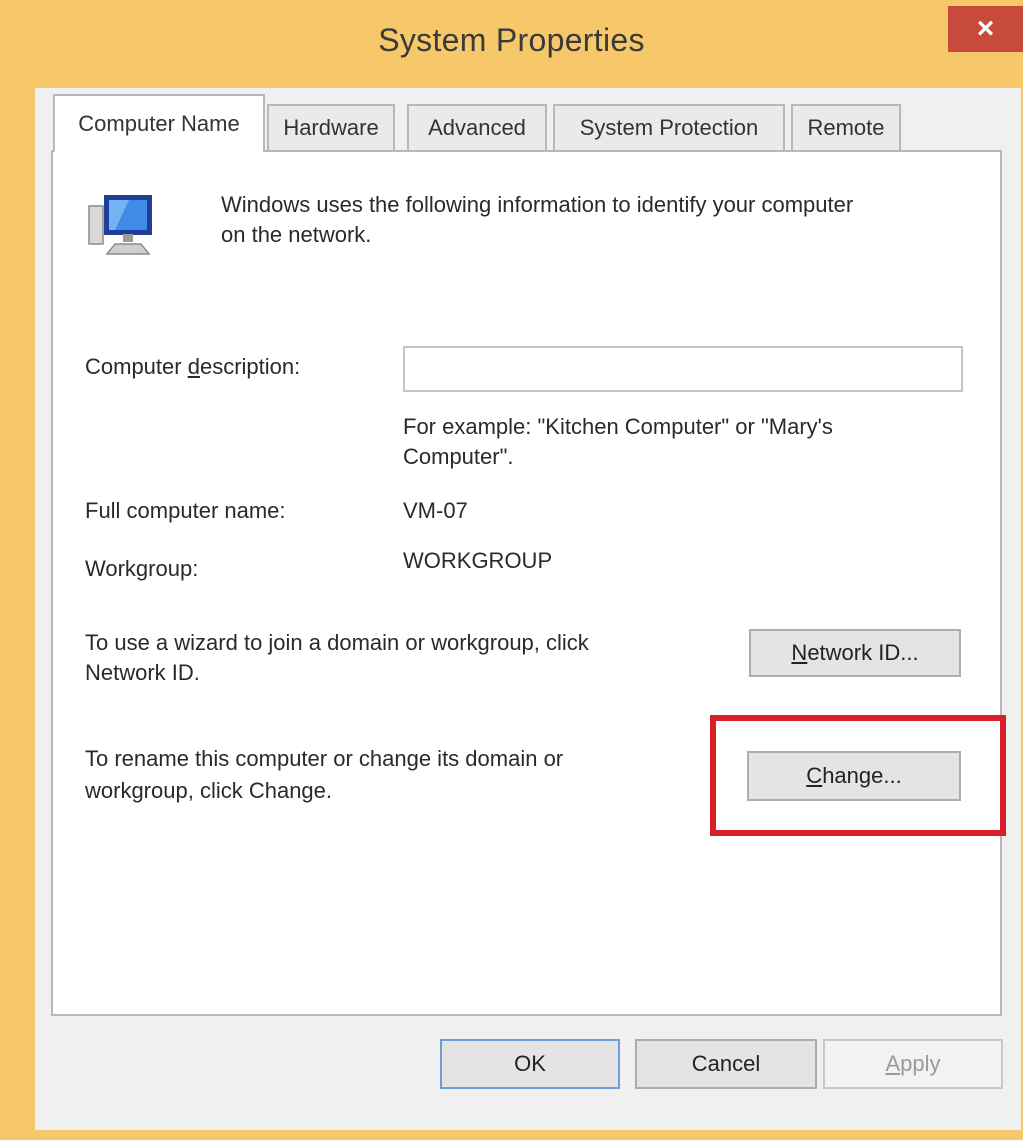 This screenshot has height=1140, width=1023. I want to click on tab-hardware: Hardware, so click(331, 127).